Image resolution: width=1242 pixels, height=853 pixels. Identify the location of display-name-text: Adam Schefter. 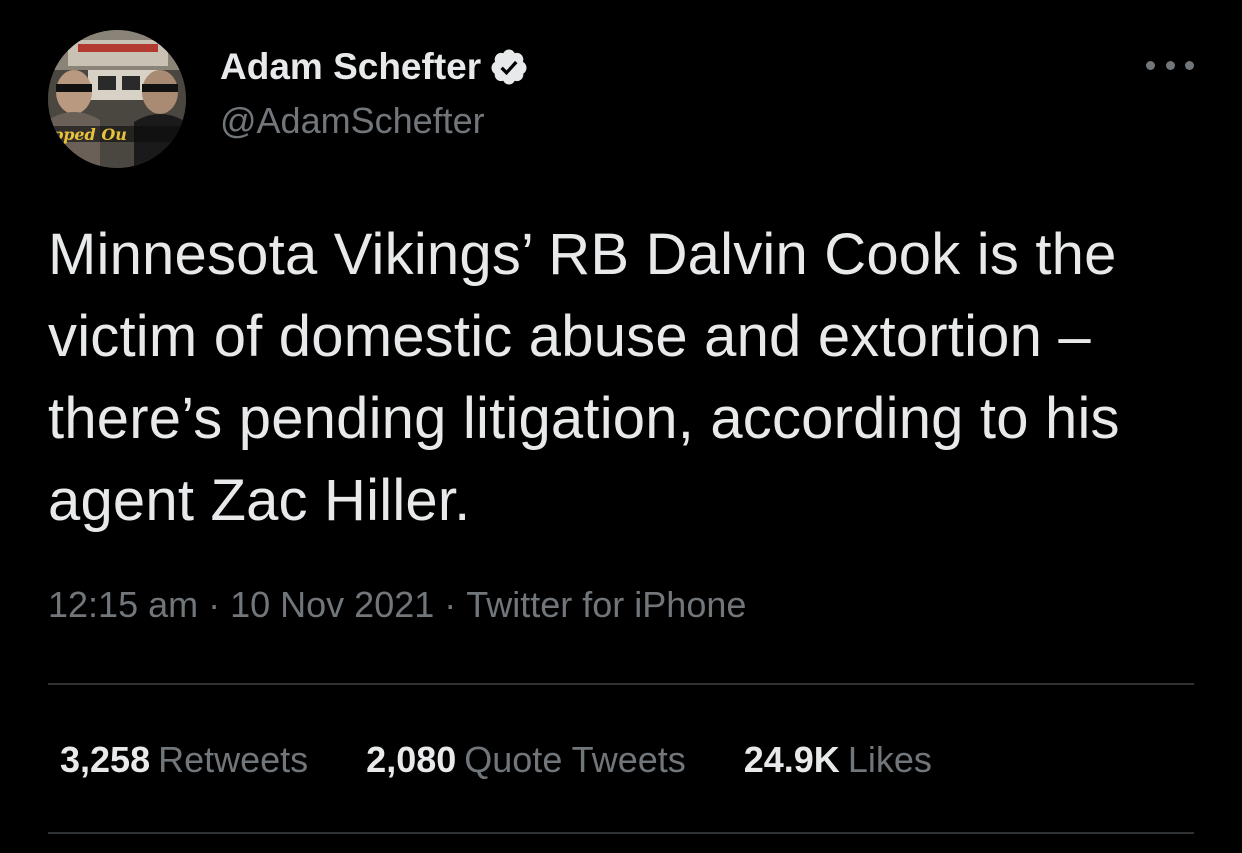
(351, 66).